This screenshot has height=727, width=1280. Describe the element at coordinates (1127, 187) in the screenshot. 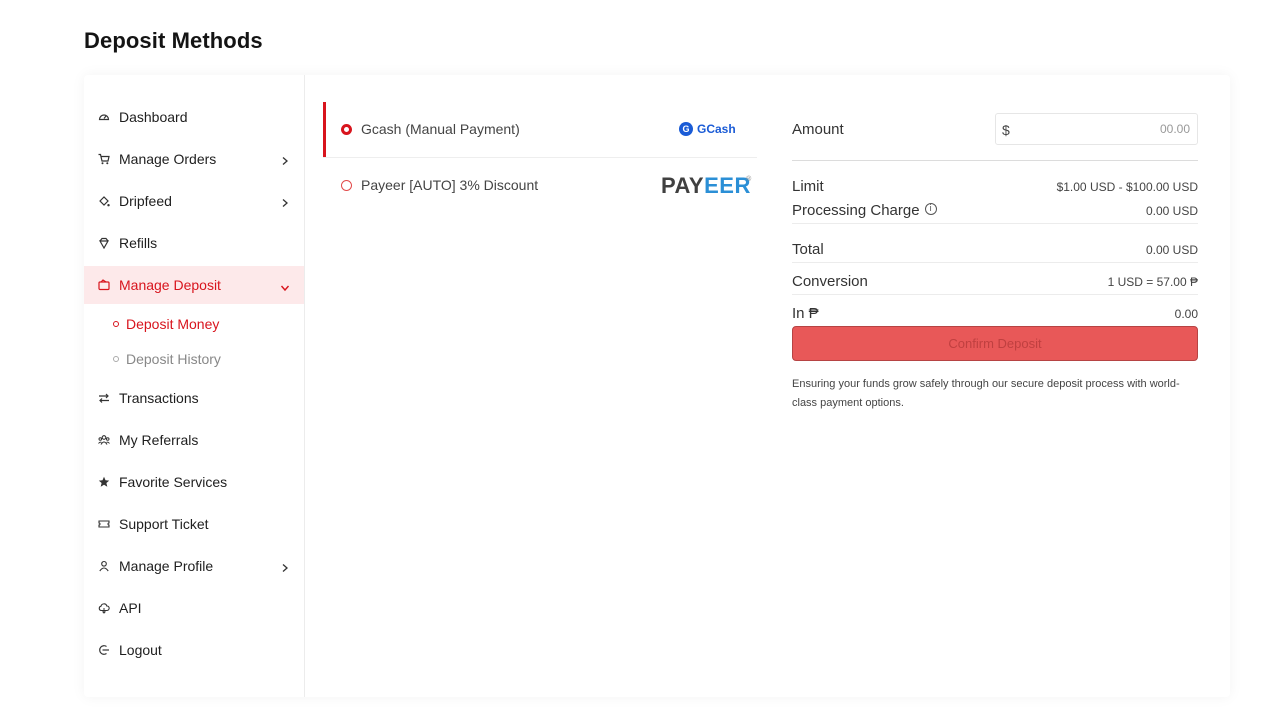

I see `limit-value: $1.00 USD - $100.00 USD` at that location.